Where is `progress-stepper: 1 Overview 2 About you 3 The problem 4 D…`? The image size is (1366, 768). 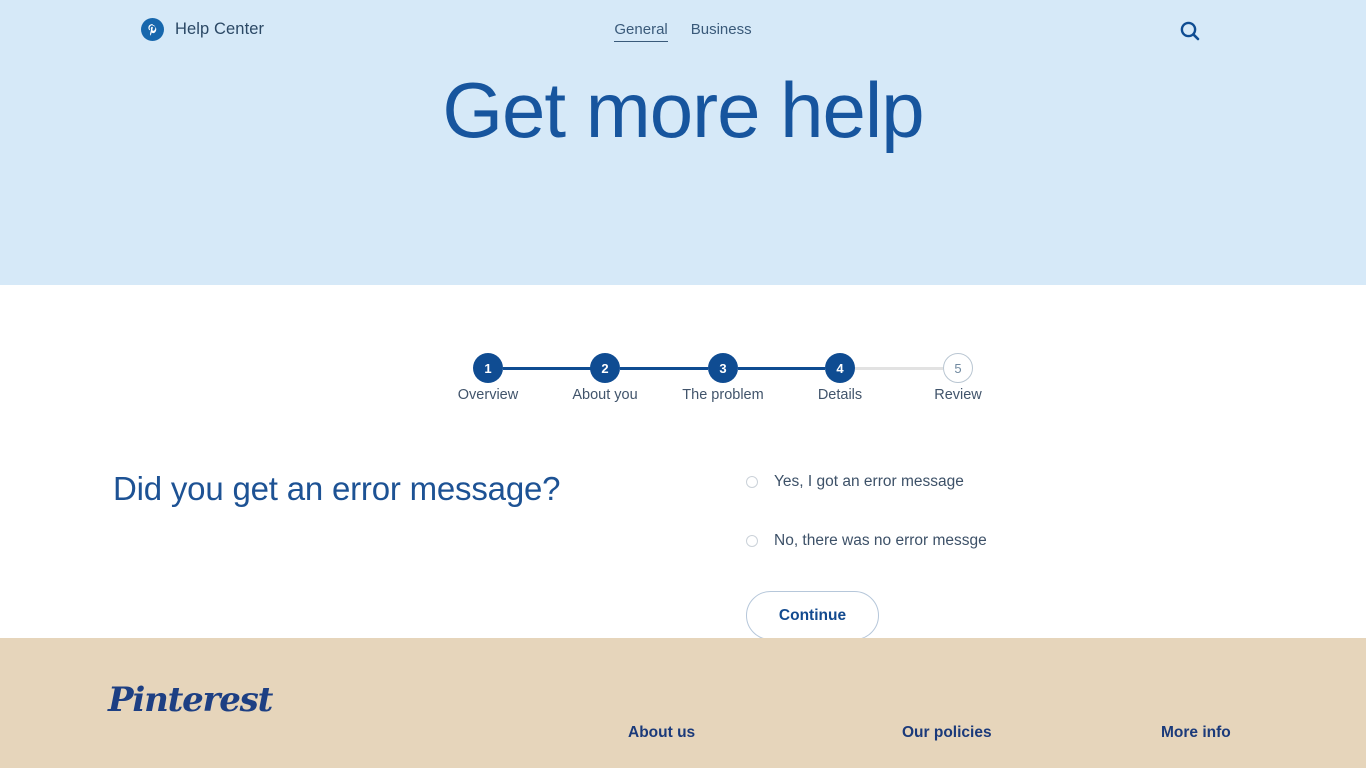 progress-stepper: 1 Overview 2 About you 3 The problem 4 D… is located at coordinates (720, 393).